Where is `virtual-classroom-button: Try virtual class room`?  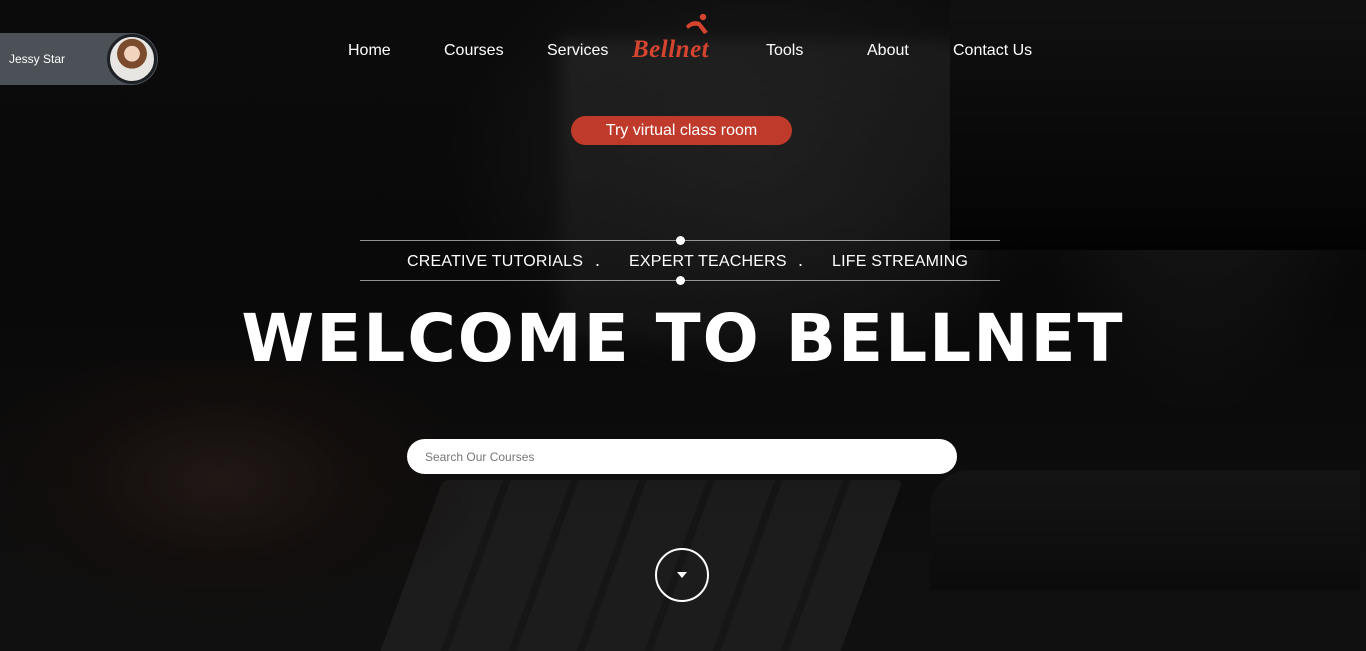
virtual-classroom-button: Try virtual class room is located at coordinates (681, 130).